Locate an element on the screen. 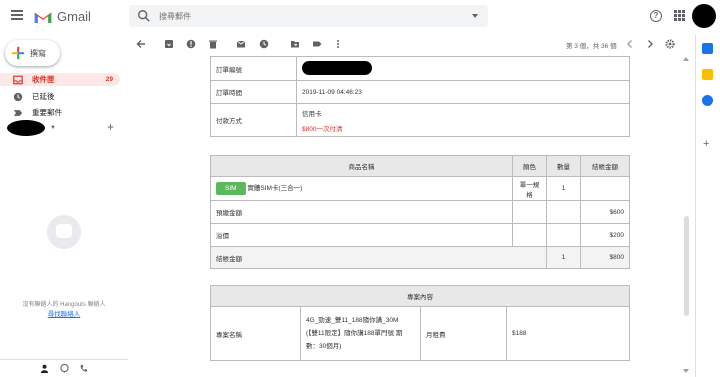  redacted-block is located at coordinates (337, 67).